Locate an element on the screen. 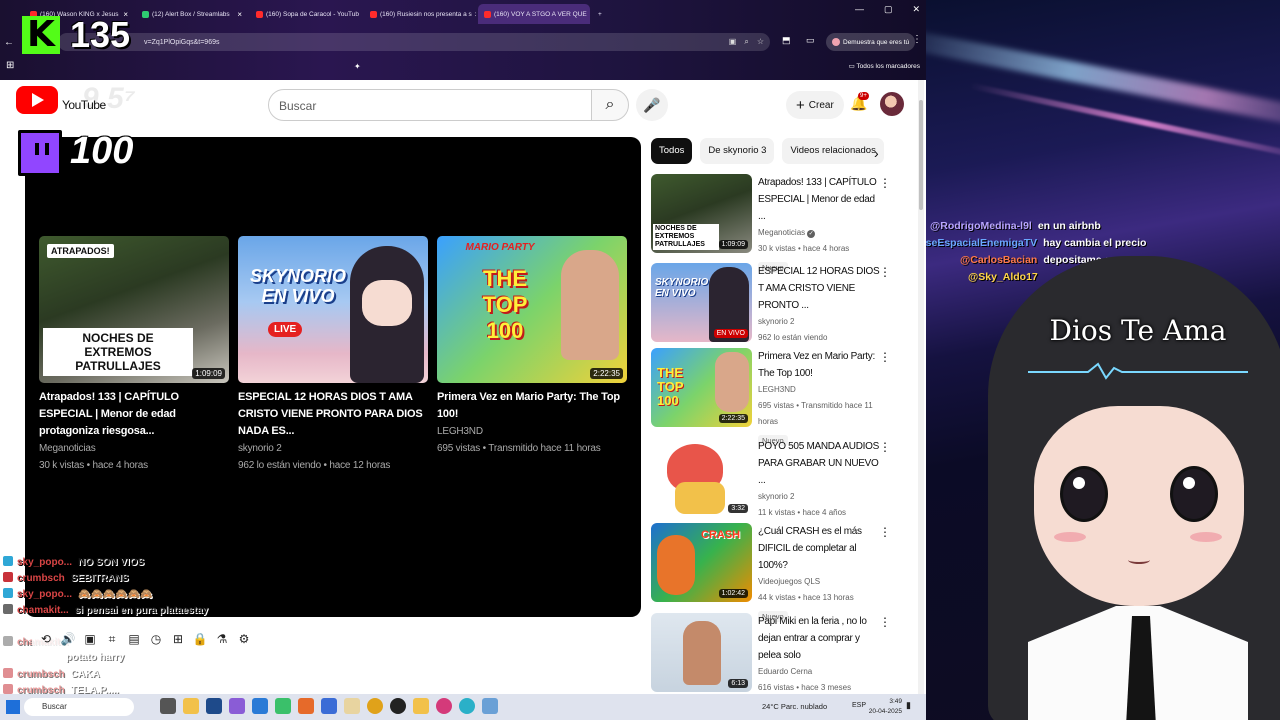  bookmark-star-icon: ☆ is located at coordinates (760, 42).